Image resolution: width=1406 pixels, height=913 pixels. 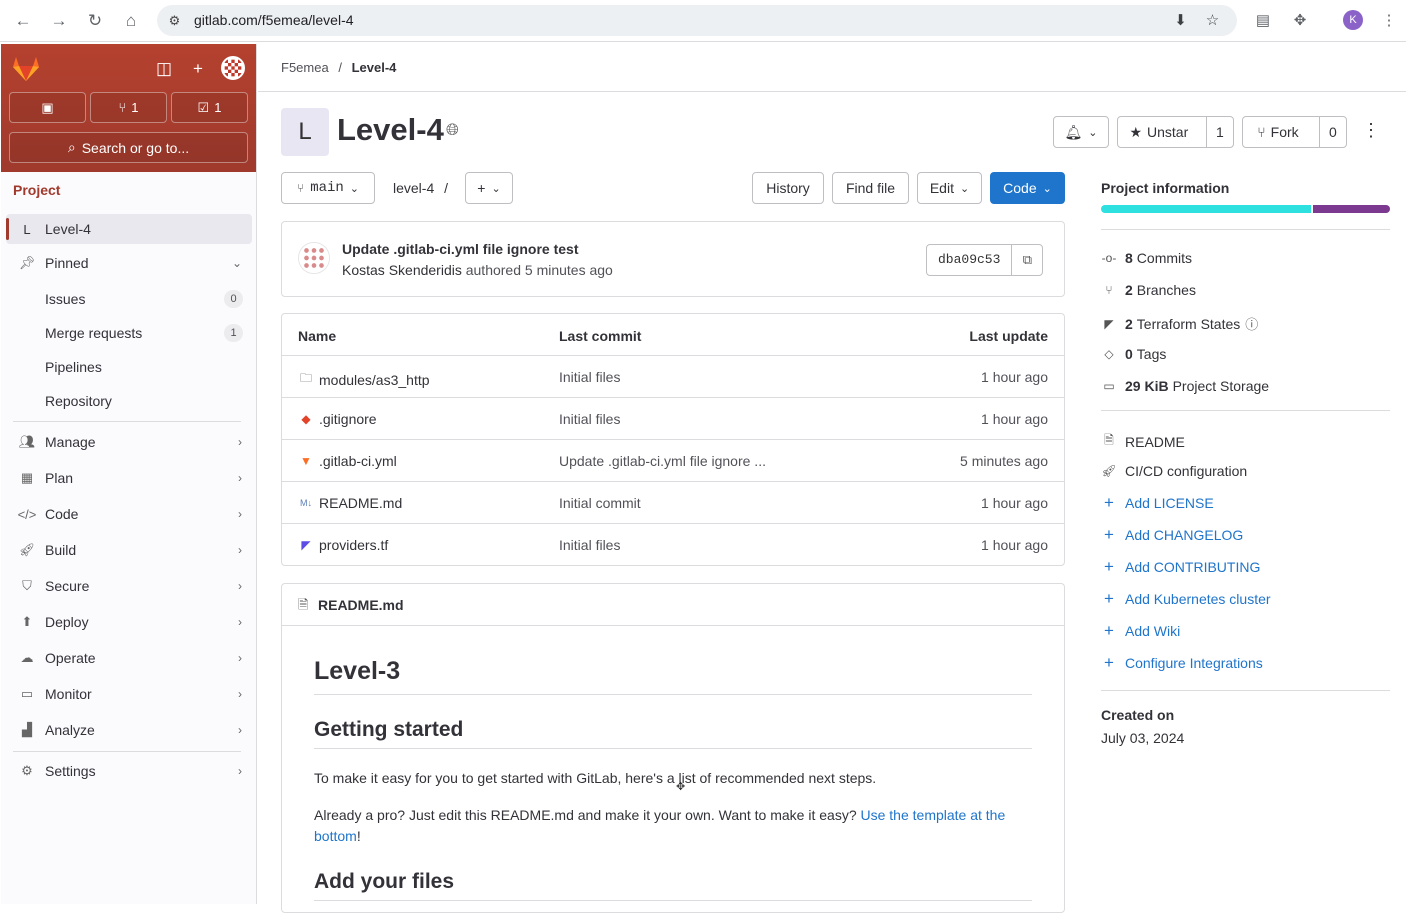 I want to click on todos-button: ☑ 1, so click(x=209, y=107).